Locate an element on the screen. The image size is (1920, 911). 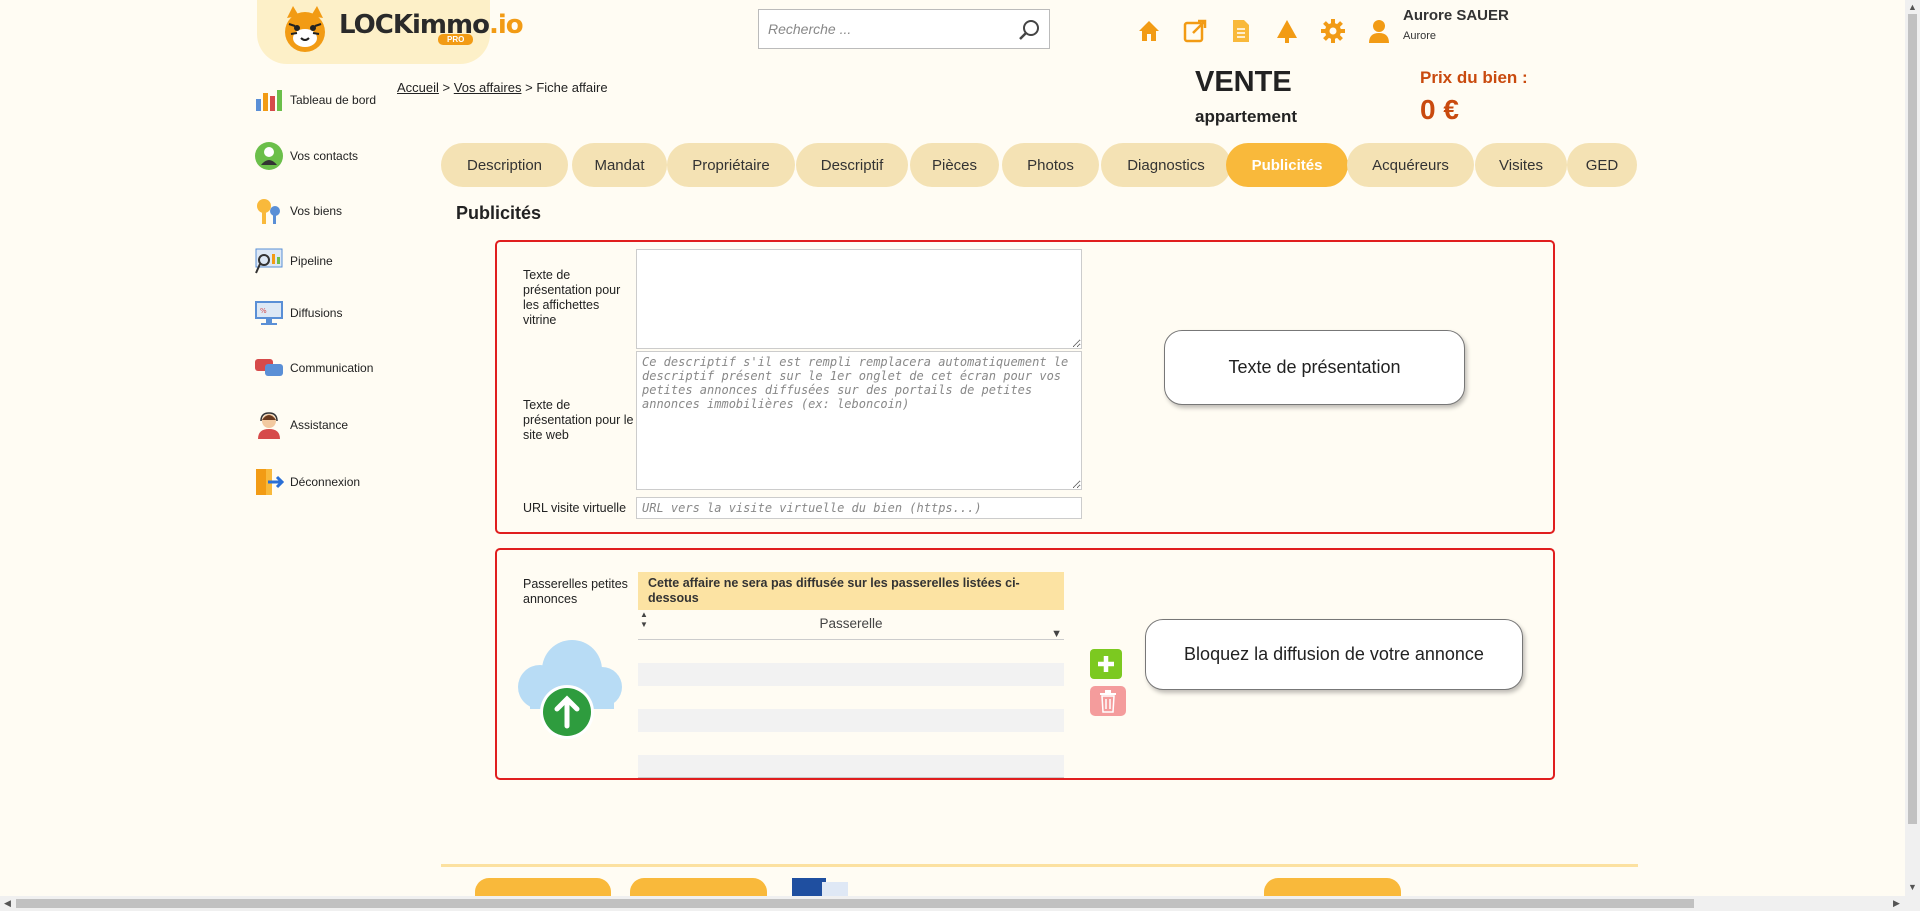
tab-descriptif: Descriptif is located at coordinates (852, 165).